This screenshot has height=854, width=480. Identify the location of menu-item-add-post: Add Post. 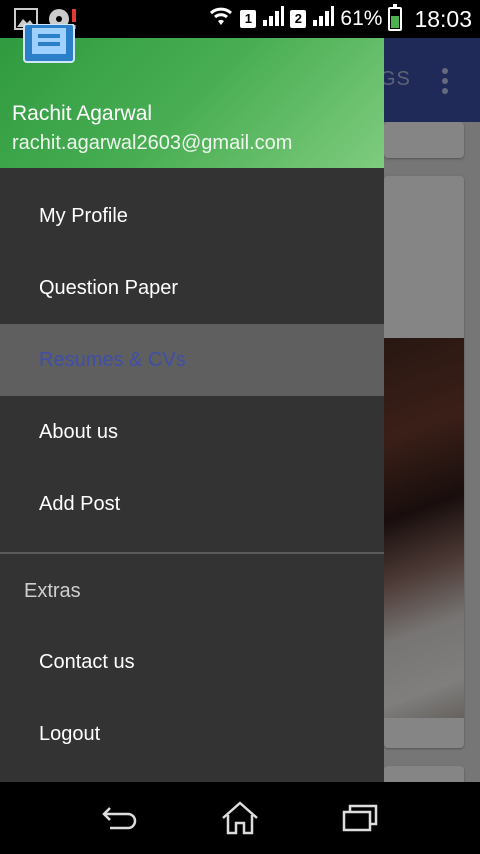
(192, 504).